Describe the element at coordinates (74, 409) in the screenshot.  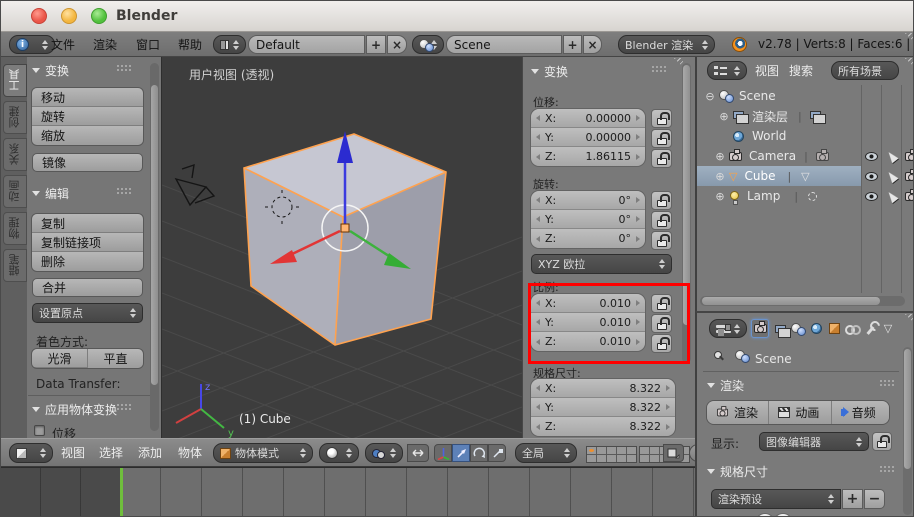
I see `panel-header-apply-transform: 应用物体变换` at that location.